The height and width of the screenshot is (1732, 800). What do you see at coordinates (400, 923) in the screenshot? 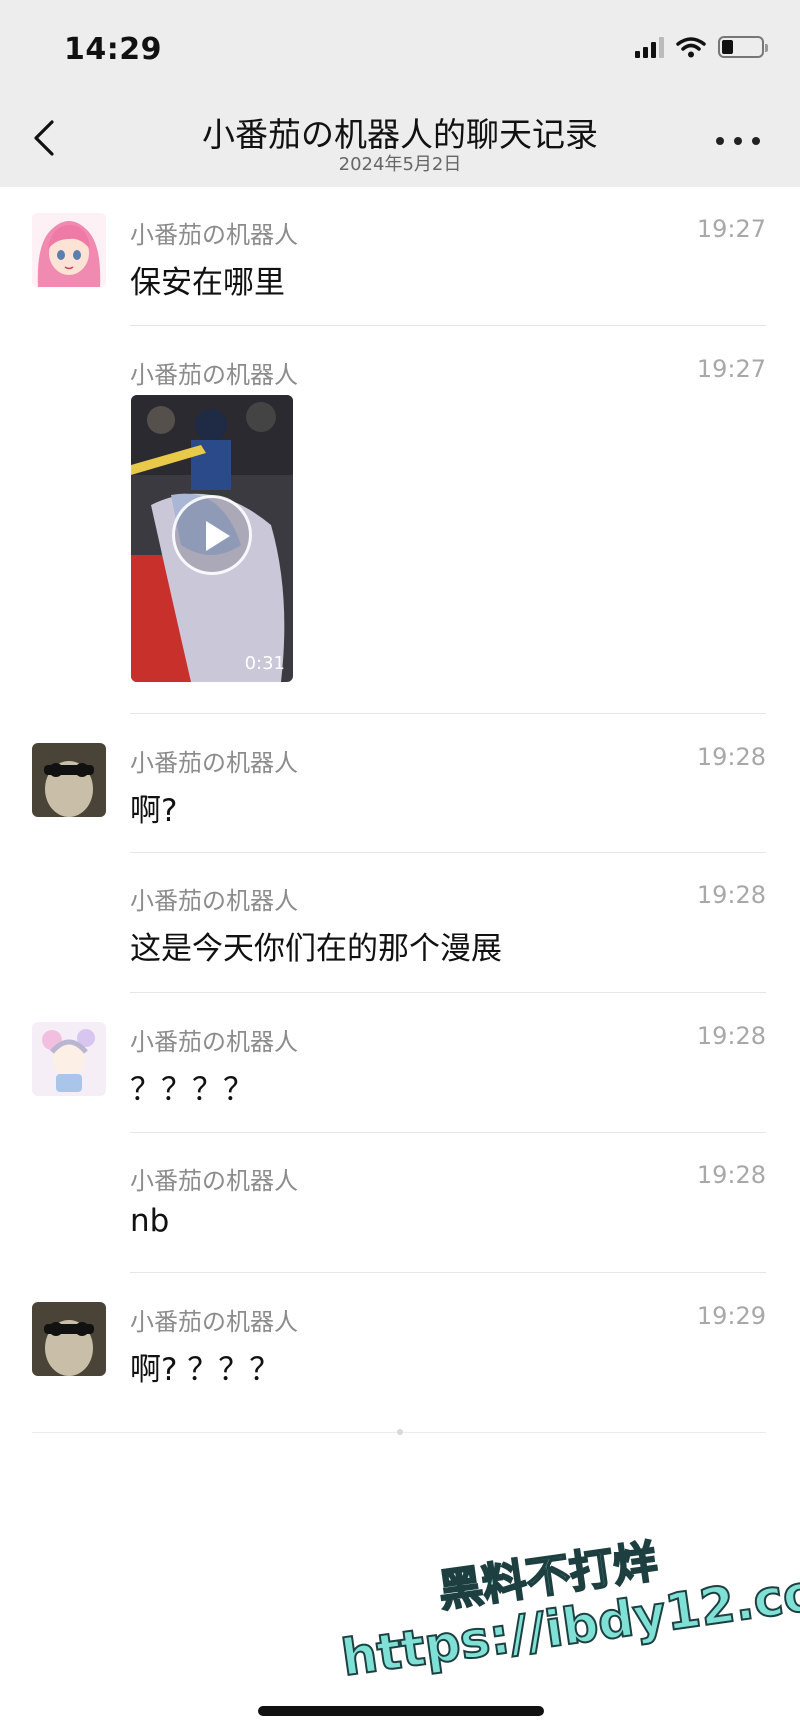
I see `message-item: 小番茄の机器人 19:28 这是今天你们在的那个漫展` at bounding box center [400, 923].